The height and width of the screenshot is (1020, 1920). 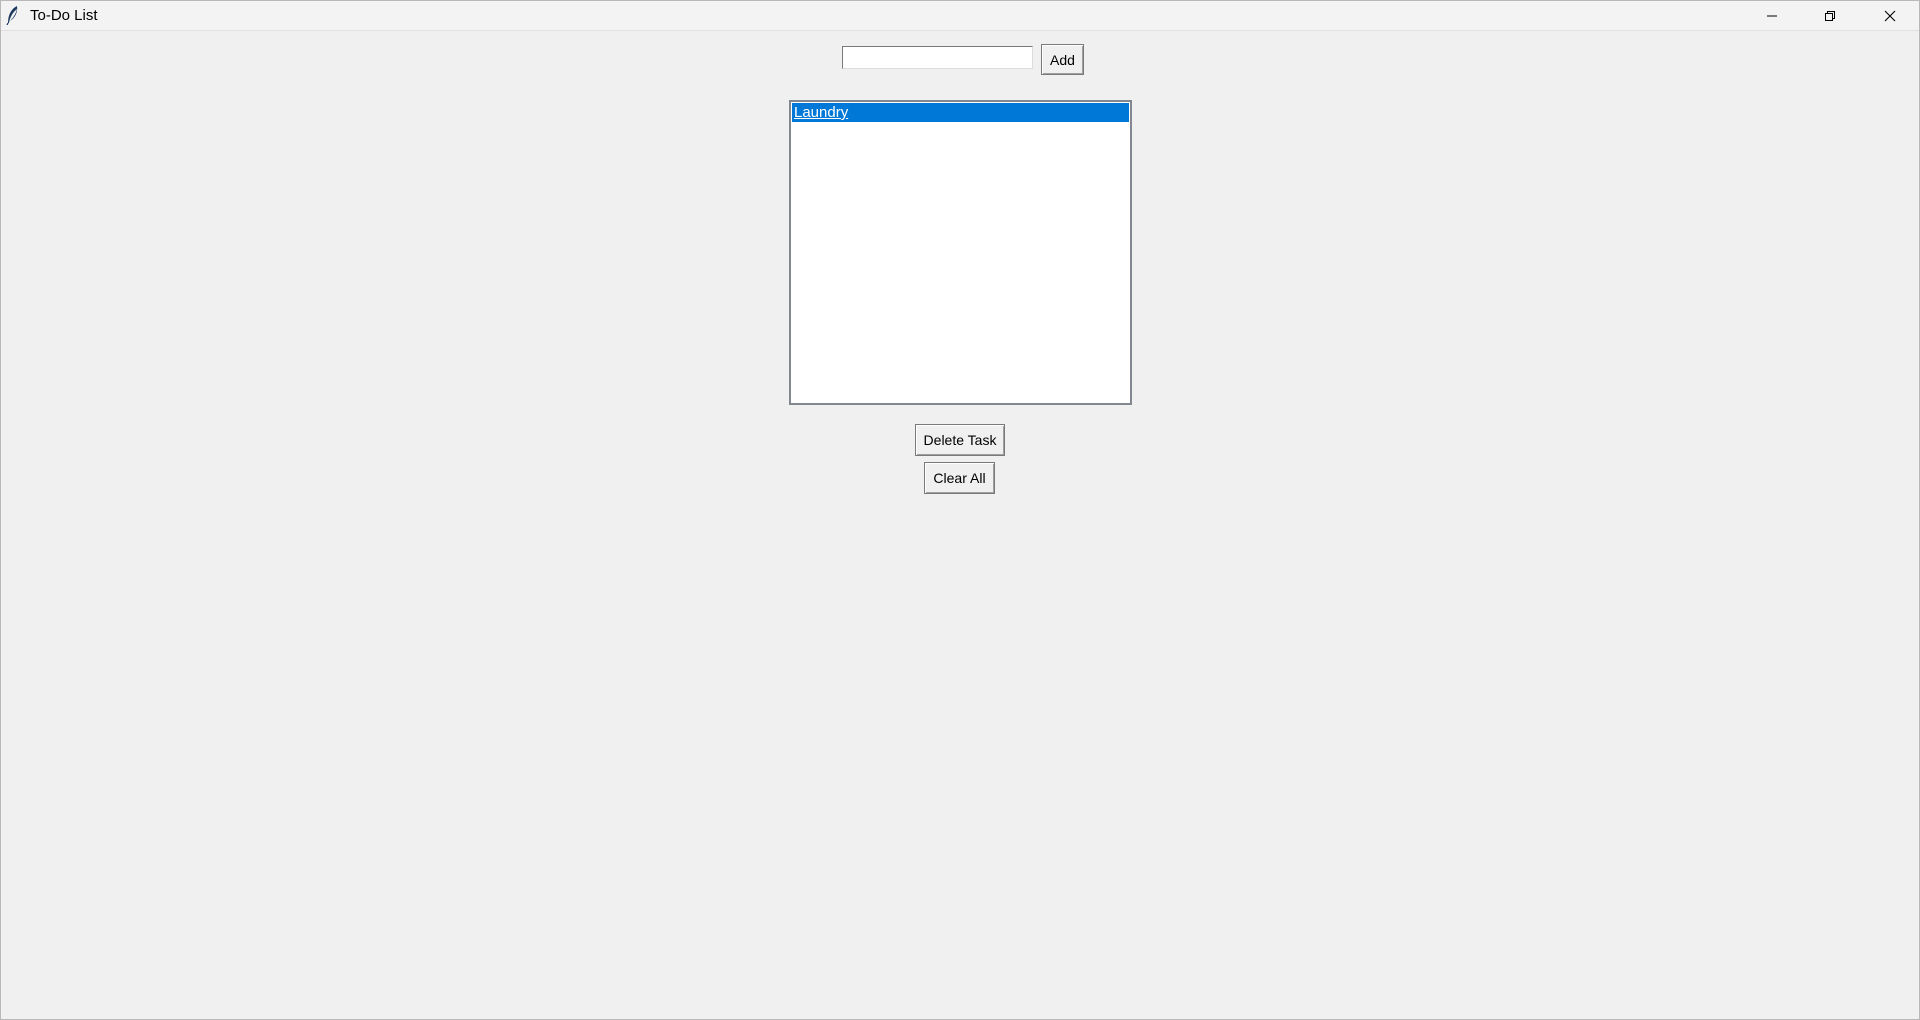 I want to click on close-icon, so click(x=1890, y=16).